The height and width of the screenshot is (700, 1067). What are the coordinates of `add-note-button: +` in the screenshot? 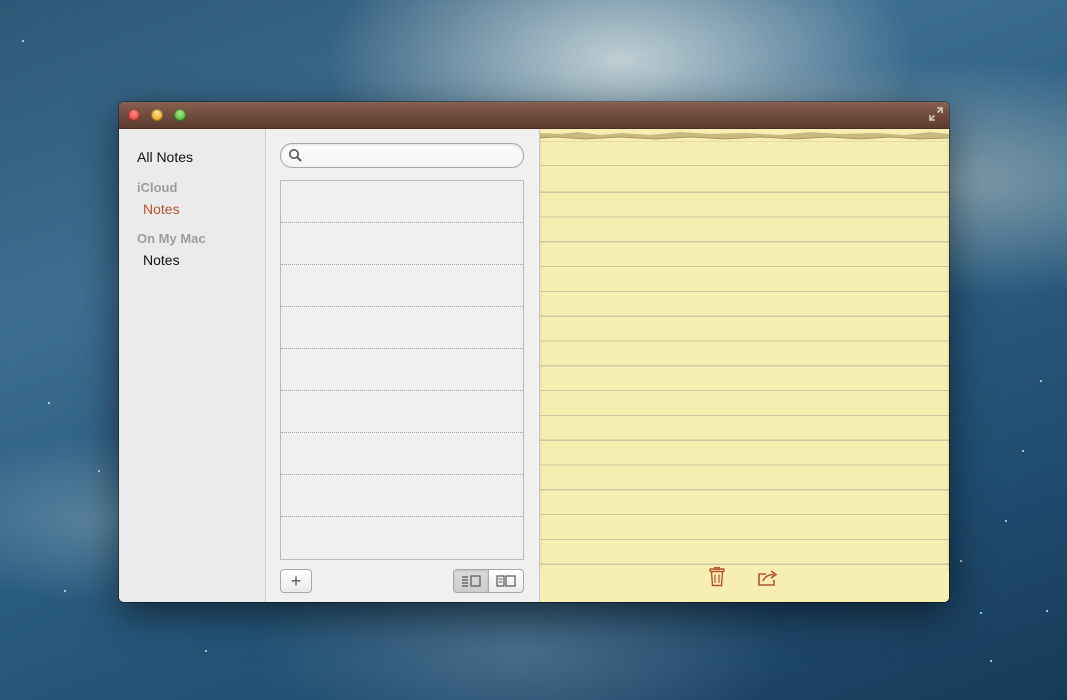 It's located at (296, 581).